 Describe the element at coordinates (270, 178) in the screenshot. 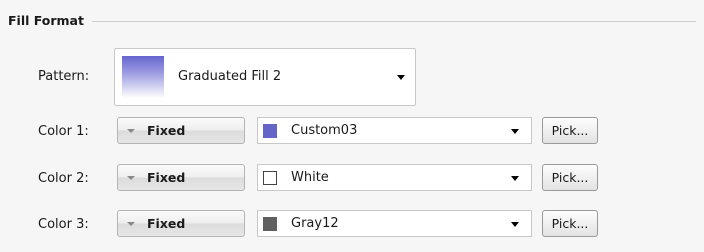

I see `color-2-swatch` at that location.